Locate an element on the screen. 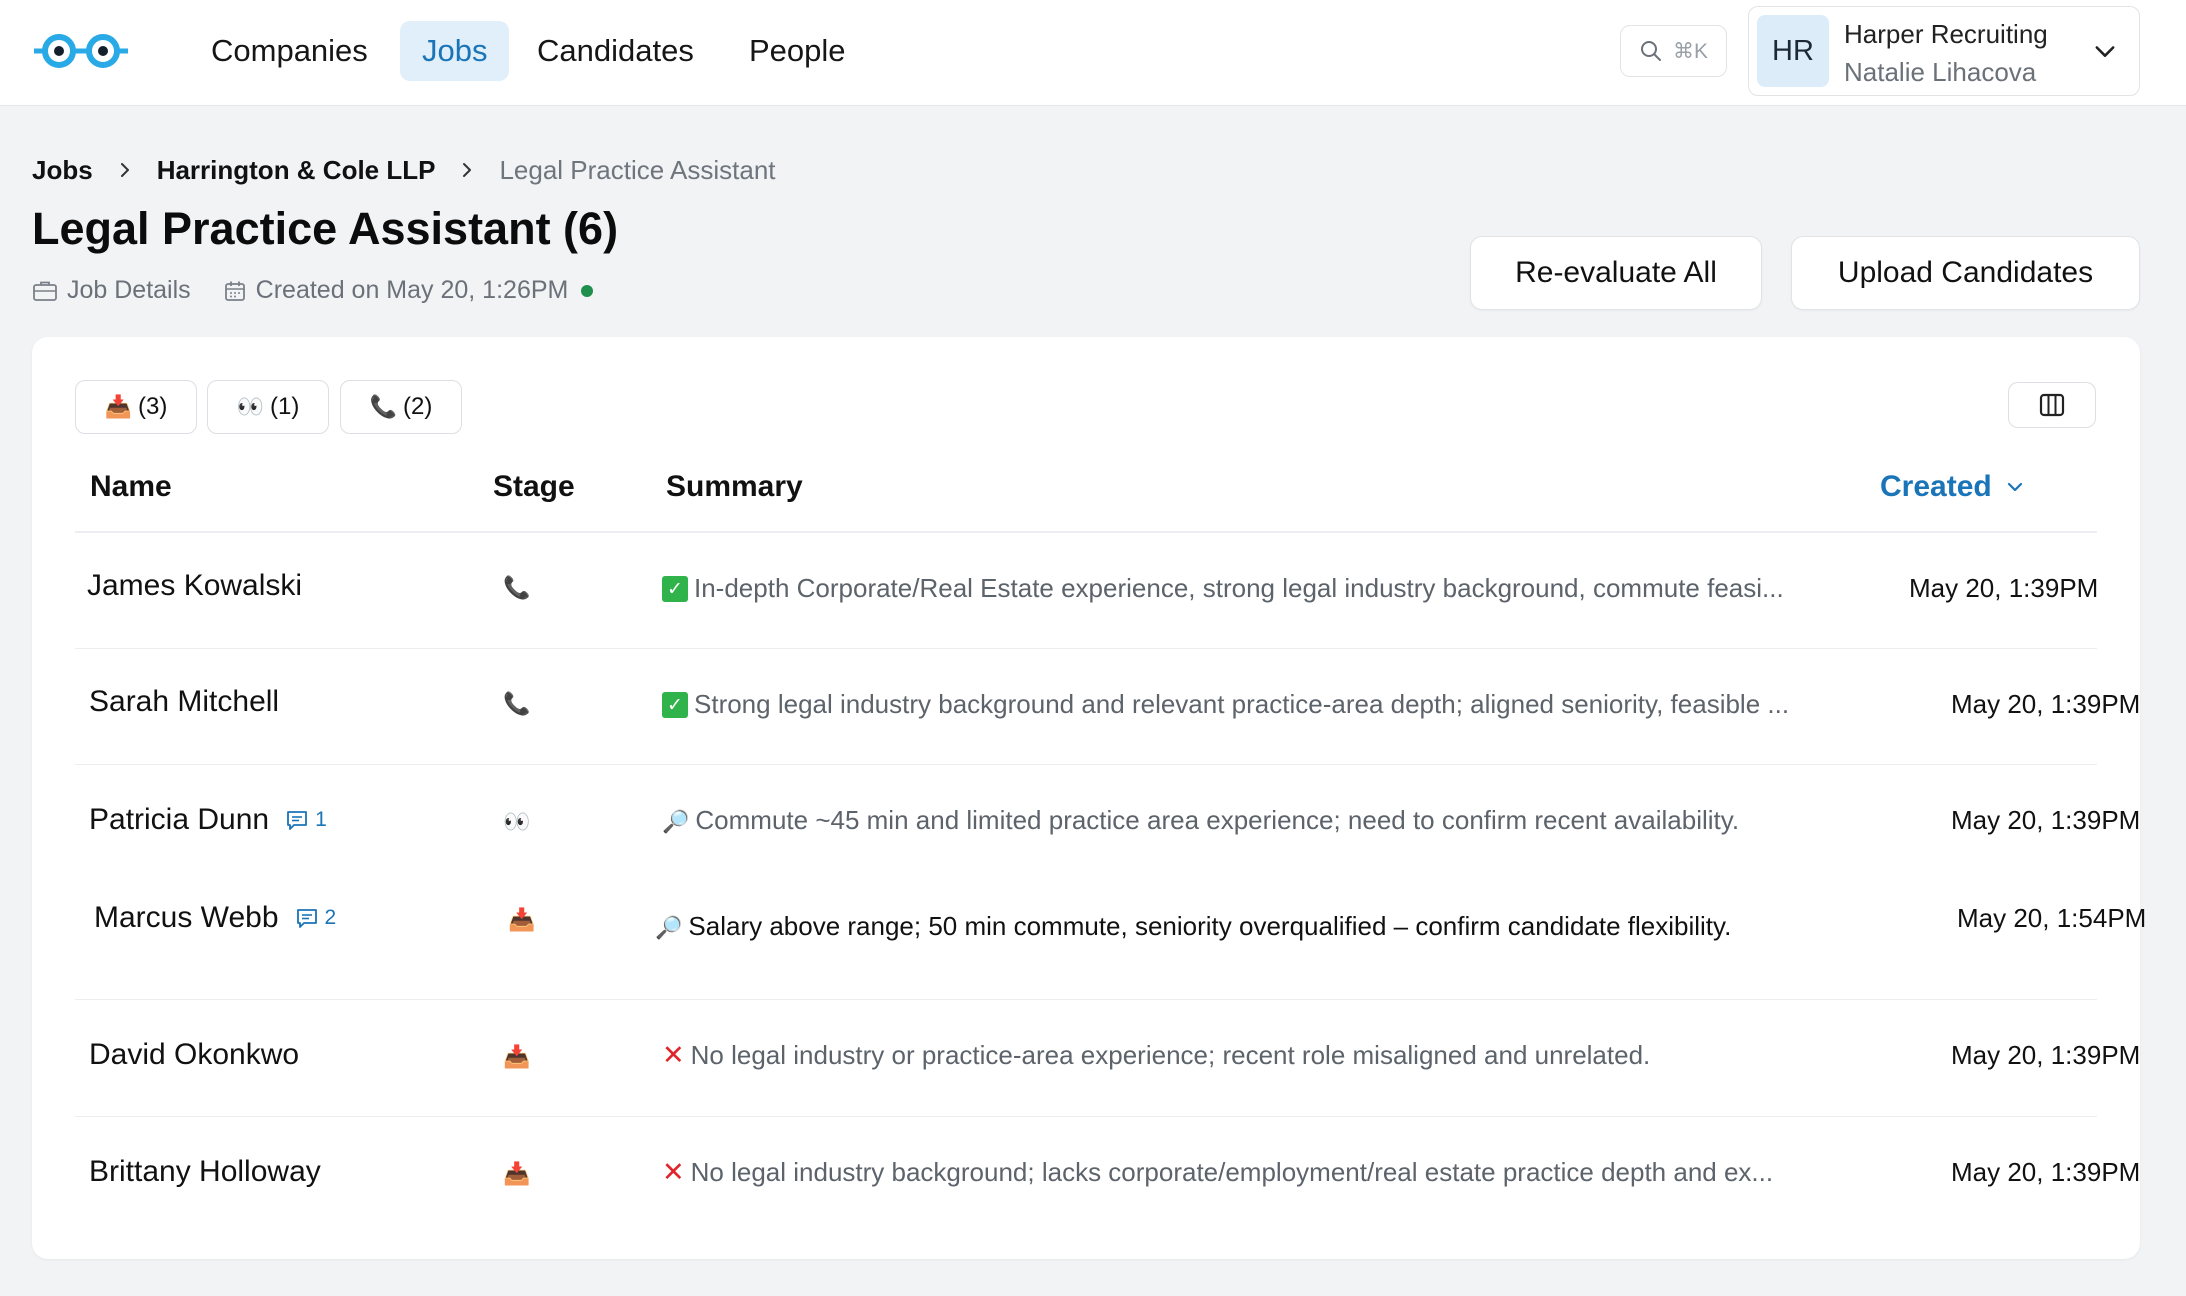  columns-icon is located at coordinates (2052, 405).